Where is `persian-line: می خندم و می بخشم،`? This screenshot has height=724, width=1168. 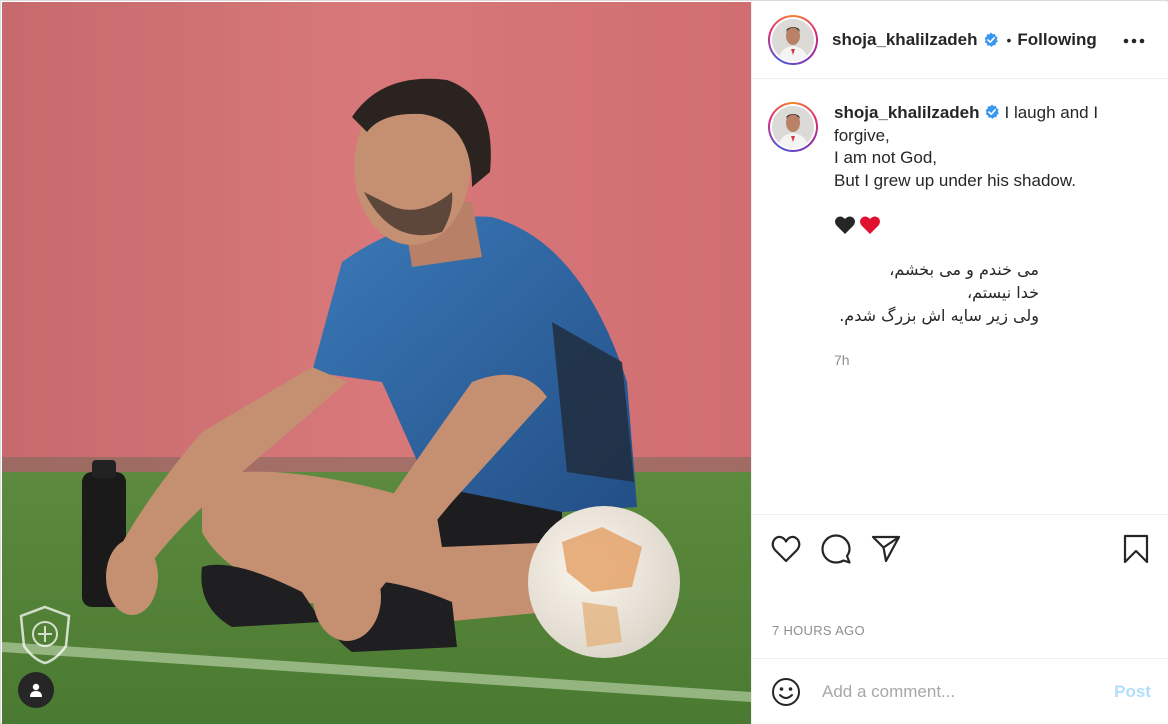
persian-line: می خندم و می بخشم، is located at coordinates (964, 269).